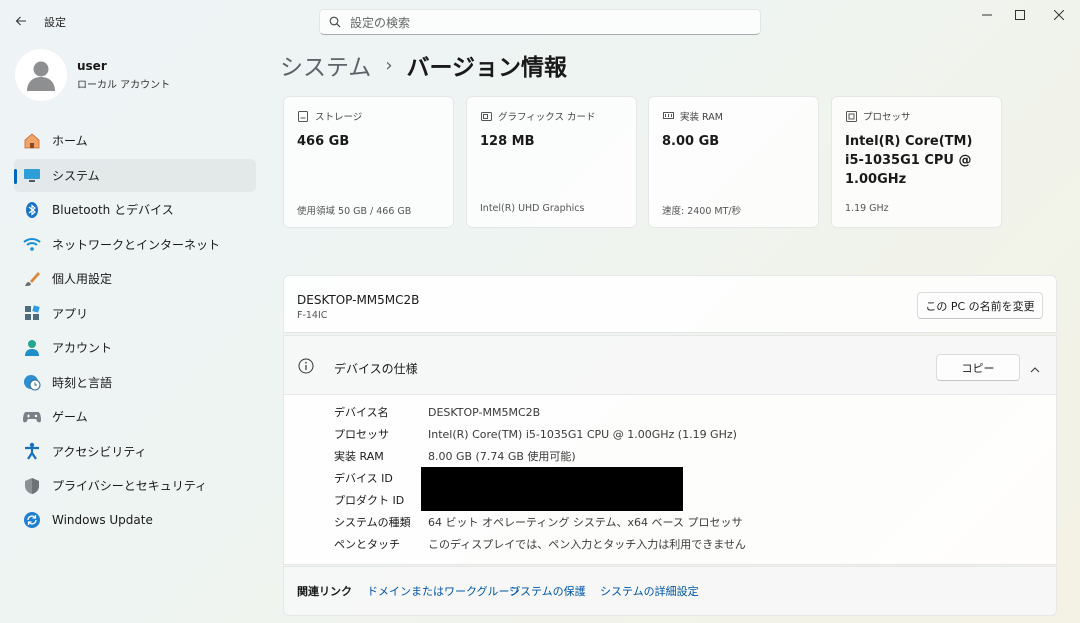 The height and width of the screenshot is (623, 1080). What do you see at coordinates (978, 367) in the screenshot?
I see `copy-button: コピー` at bounding box center [978, 367].